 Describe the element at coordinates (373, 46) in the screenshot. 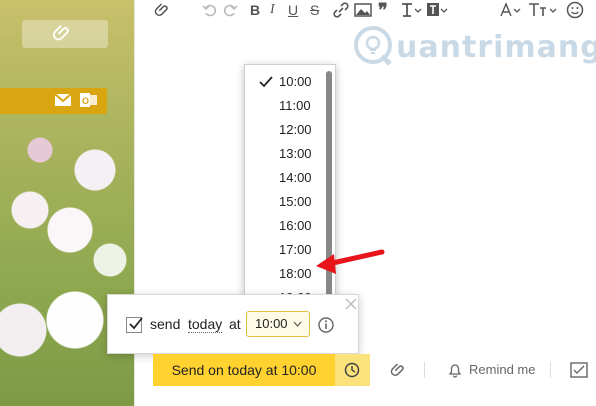

I see `watermark-logo-icon` at that location.